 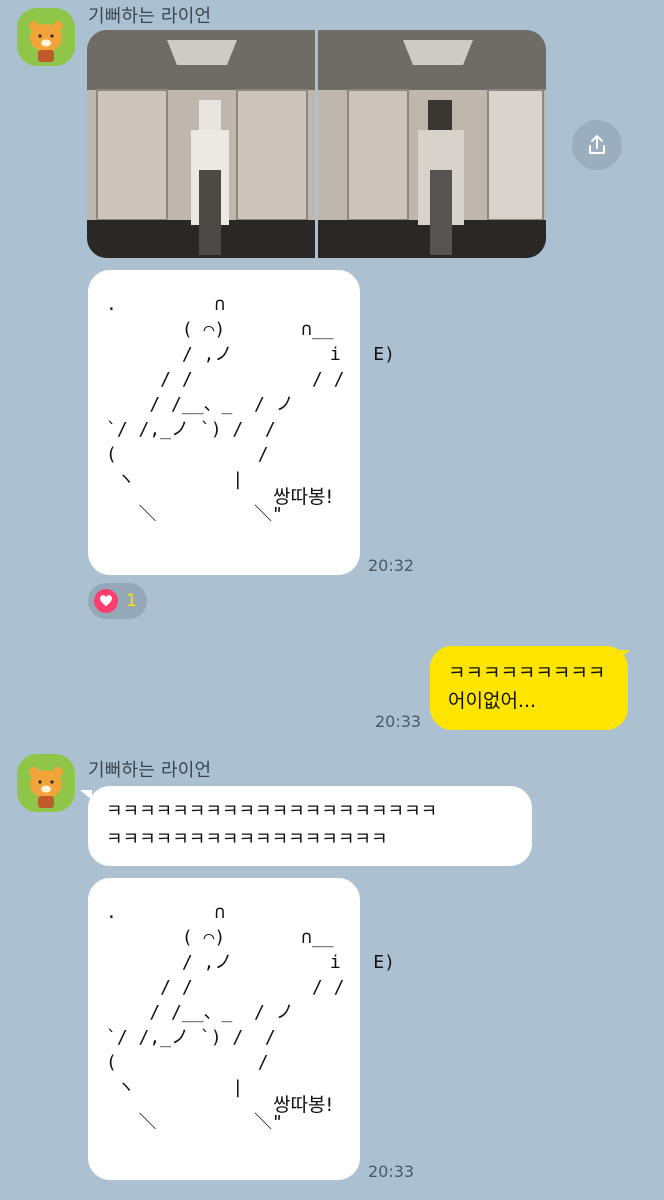 I want to click on message-time-2: 20:33, so click(x=391, y=1171).